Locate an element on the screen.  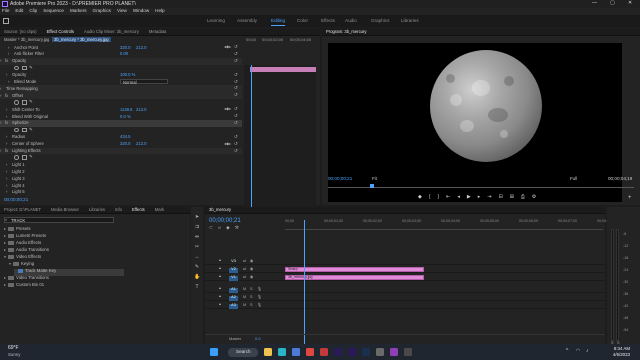
effect-header: › fx Lighting Effects ↺ is located at coordinates (121, 151).